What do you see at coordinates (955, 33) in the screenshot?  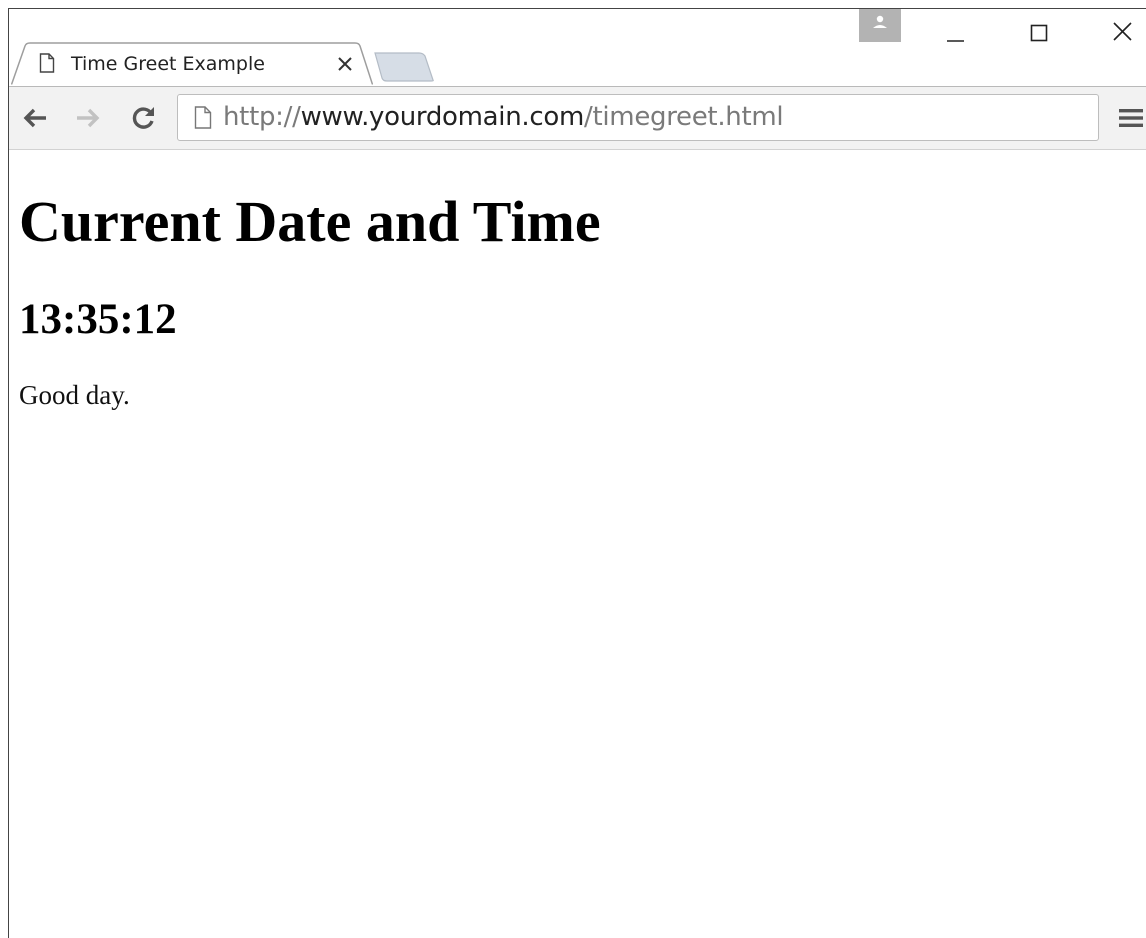 I see `minimize-button` at bounding box center [955, 33].